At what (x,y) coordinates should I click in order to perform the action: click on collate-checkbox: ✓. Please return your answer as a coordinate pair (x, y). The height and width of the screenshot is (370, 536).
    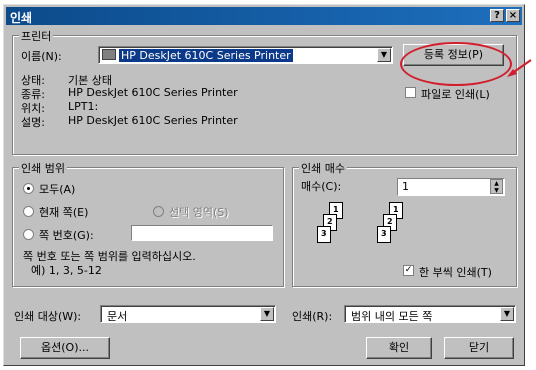
    Looking at the image, I should click on (408, 270).